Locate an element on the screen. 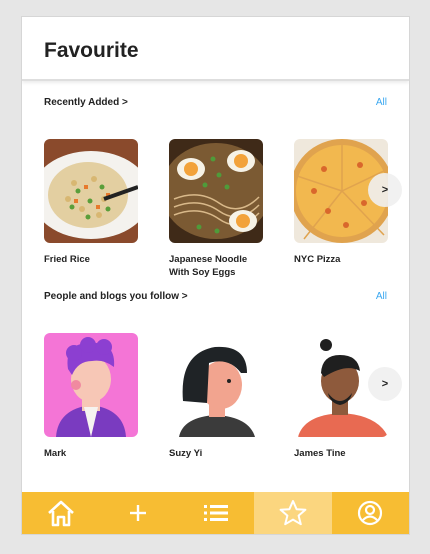  profile-icon is located at coordinates (370, 513).